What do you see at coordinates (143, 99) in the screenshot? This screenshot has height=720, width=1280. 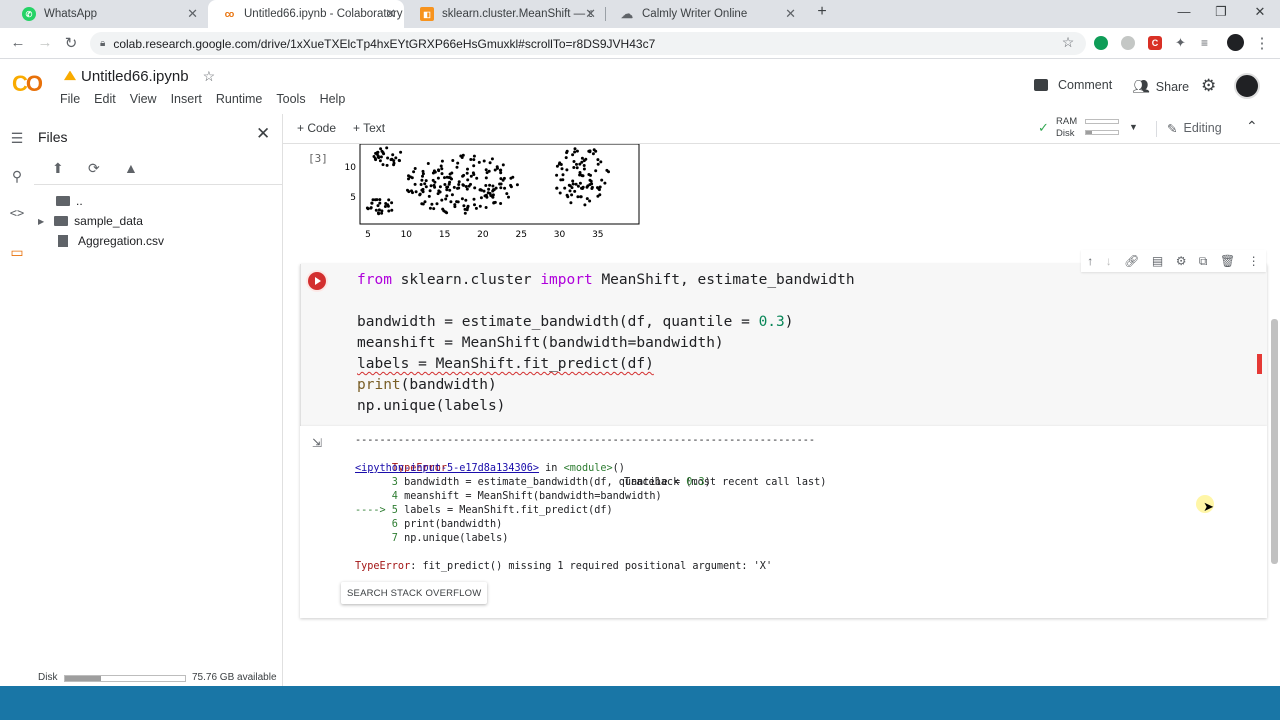 I see `menu-view: View` at bounding box center [143, 99].